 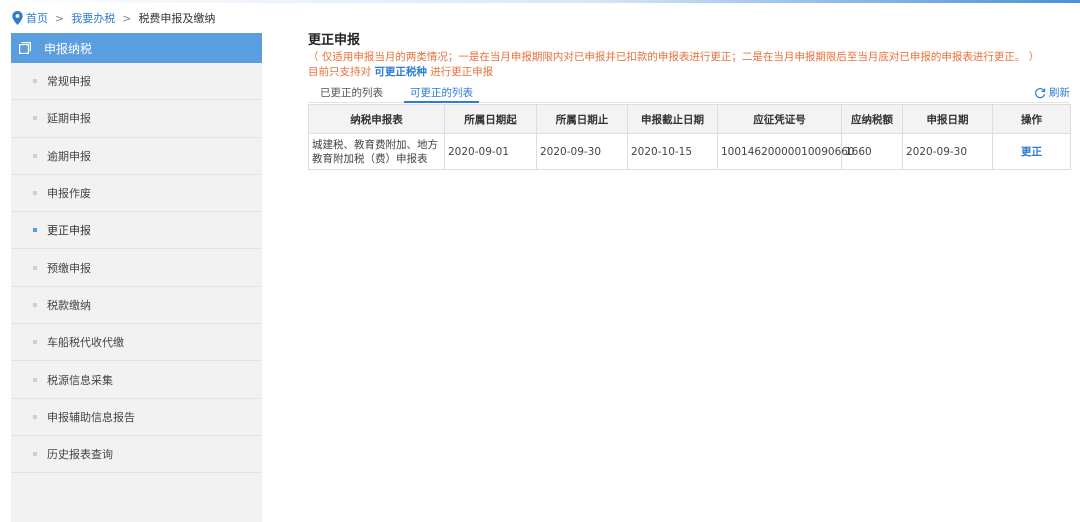 I want to click on top-accent-line, so click(x=540, y=1).